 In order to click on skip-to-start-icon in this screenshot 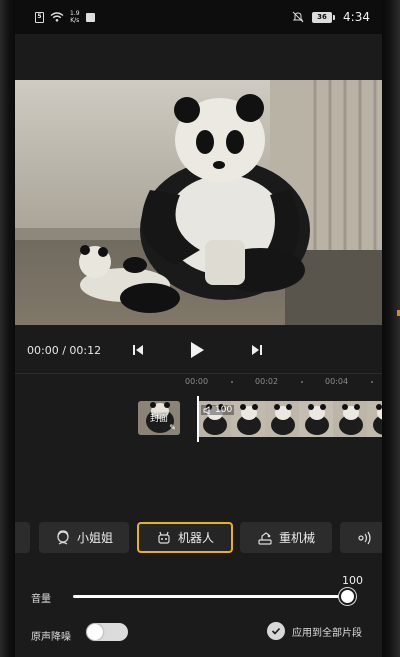, I will do `click(138, 350)`.